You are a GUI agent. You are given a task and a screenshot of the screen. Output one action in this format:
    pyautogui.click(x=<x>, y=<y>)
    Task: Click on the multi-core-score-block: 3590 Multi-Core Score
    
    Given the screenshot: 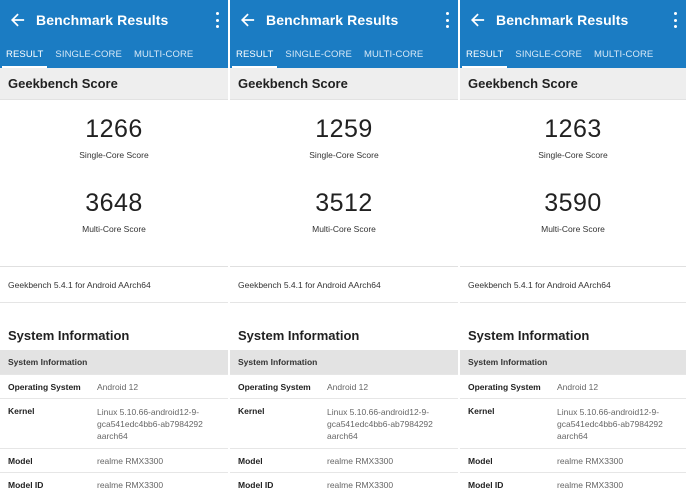 What is the action you would take?
    pyautogui.click(x=573, y=222)
    